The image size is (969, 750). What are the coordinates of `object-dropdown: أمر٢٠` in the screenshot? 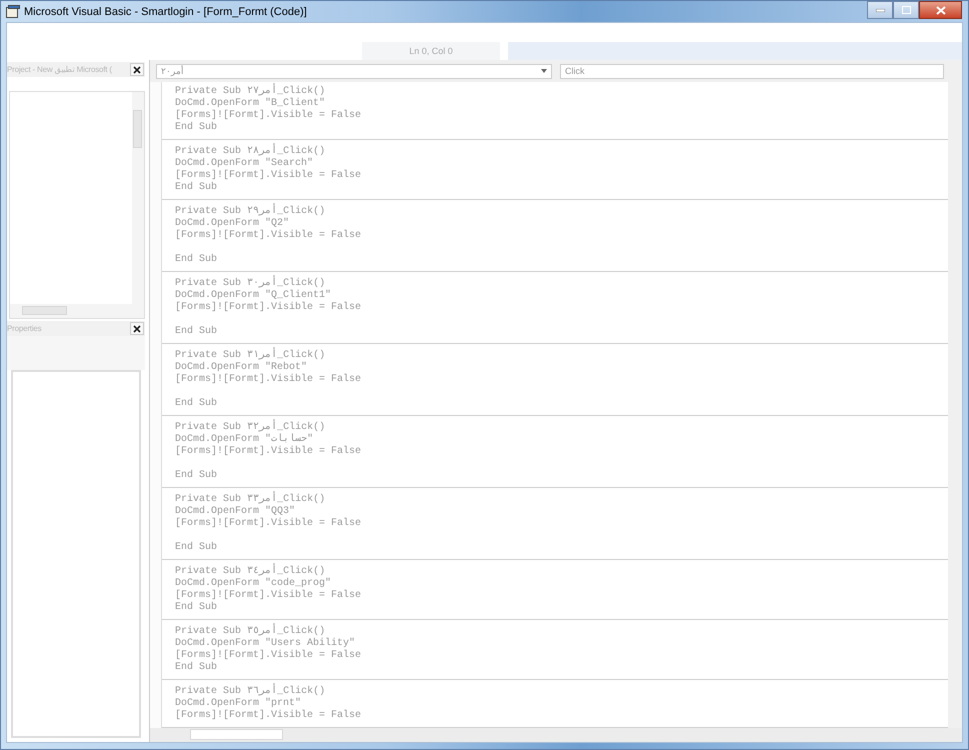 It's located at (354, 71).